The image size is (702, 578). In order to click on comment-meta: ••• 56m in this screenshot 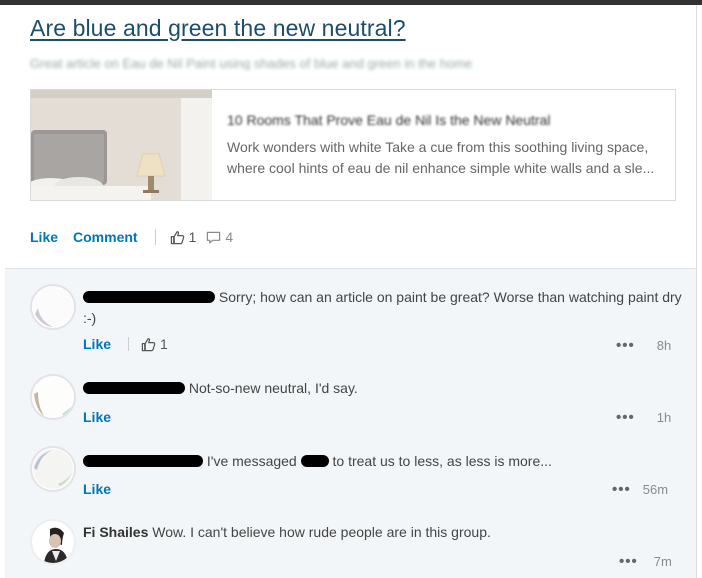, I will do `click(640, 489)`.